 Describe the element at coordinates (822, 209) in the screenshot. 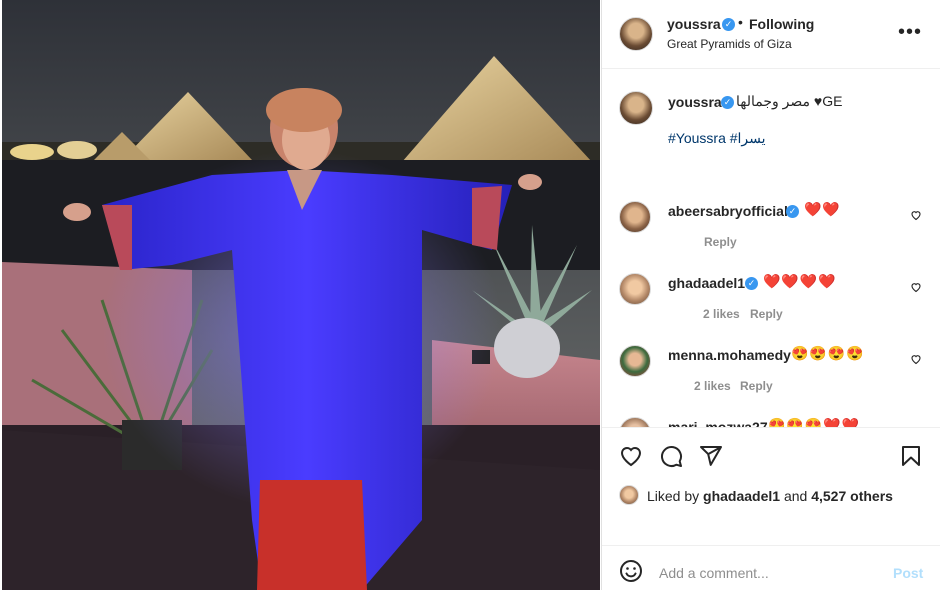

I see `comment-text: ❤️❤️` at that location.